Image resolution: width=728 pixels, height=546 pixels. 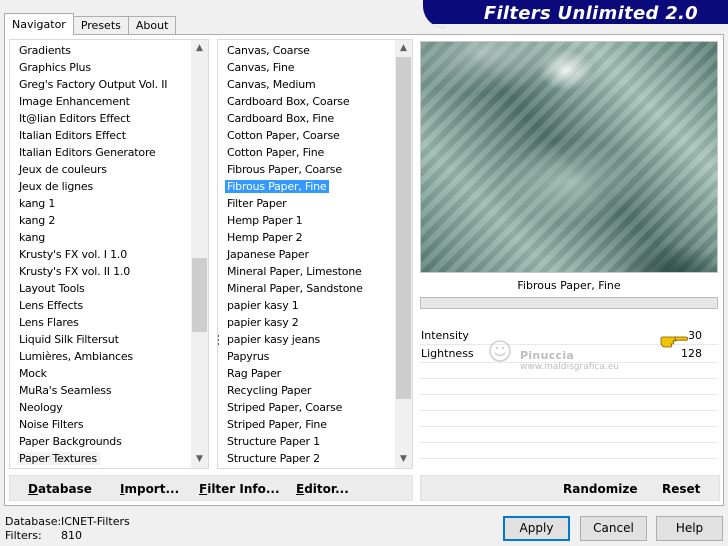 What do you see at coordinates (277, 424) in the screenshot?
I see `filter-item-label: Striped Paper, Fine` at bounding box center [277, 424].